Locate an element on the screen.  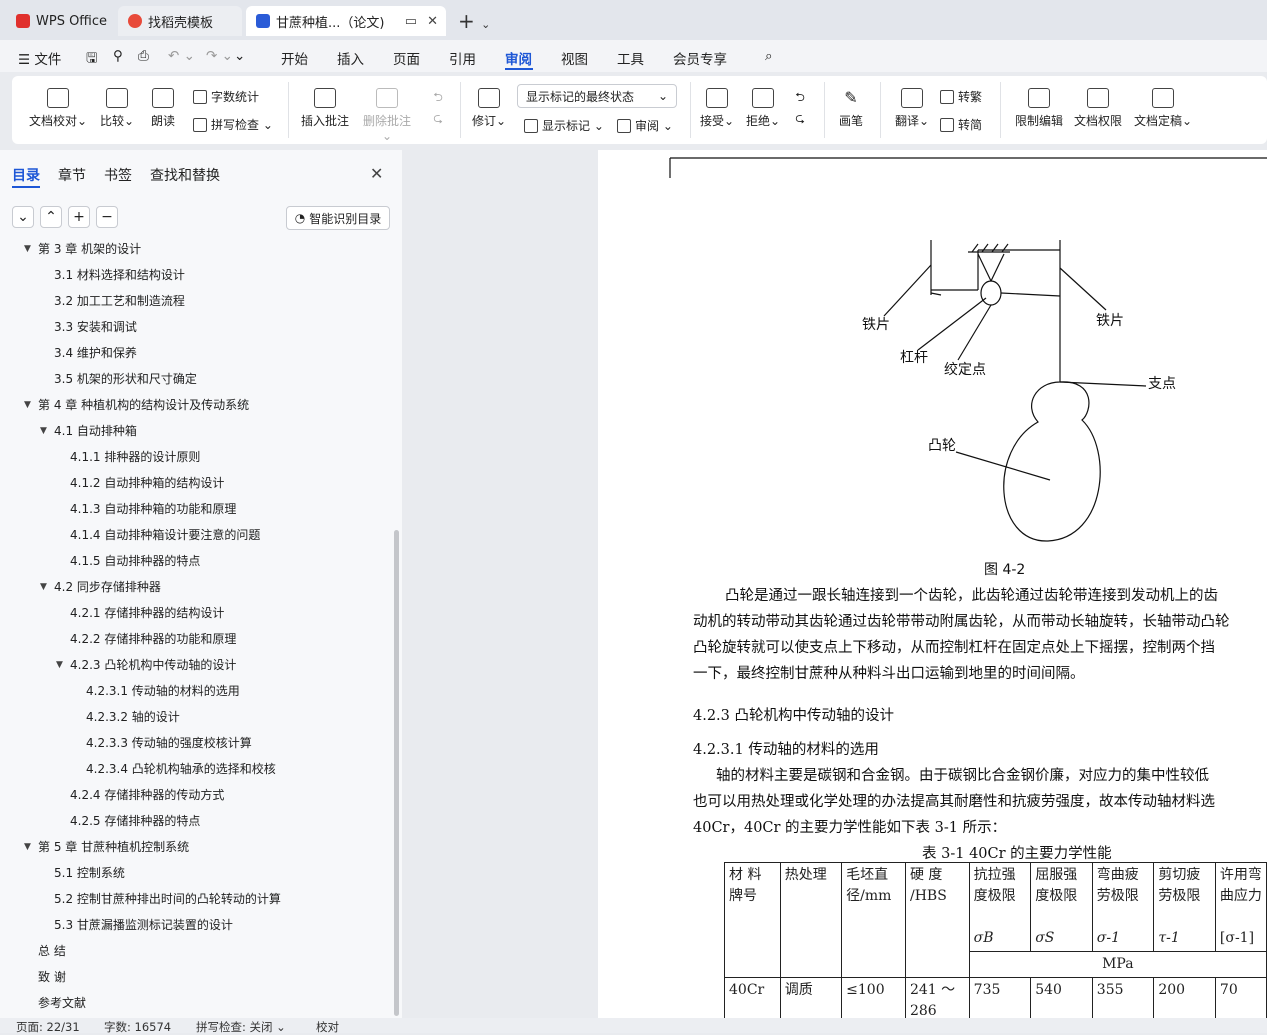
toc-item: 总 结 is located at coordinates (52, 950).